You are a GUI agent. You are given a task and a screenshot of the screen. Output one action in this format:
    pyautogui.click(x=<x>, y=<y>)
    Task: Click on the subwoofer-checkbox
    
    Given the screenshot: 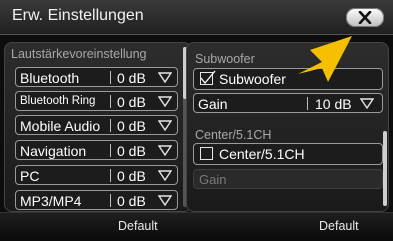 What is the action you would take?
    pyautogui.click(x=208, y=77)
    